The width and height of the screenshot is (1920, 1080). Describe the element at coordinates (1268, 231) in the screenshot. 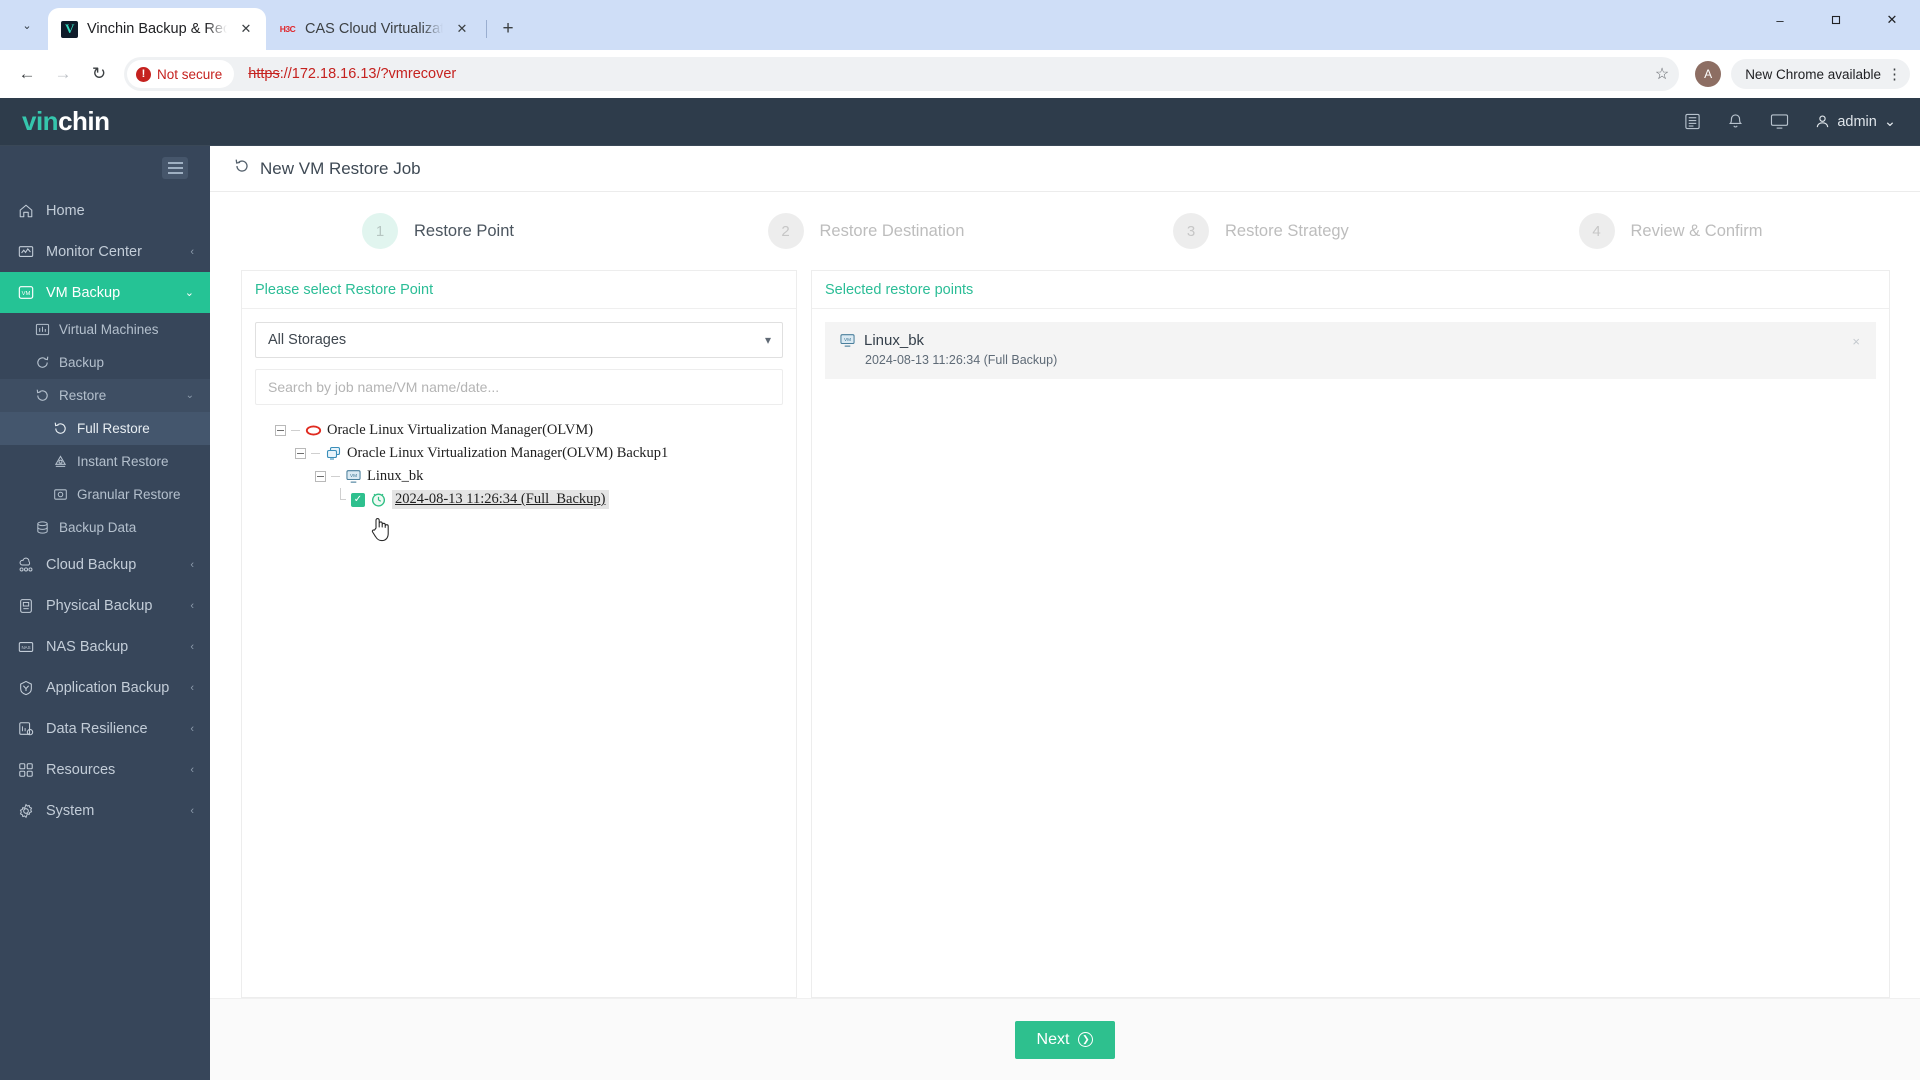

I see `wizard-step-3: 3 Restore Strategy` at that location.